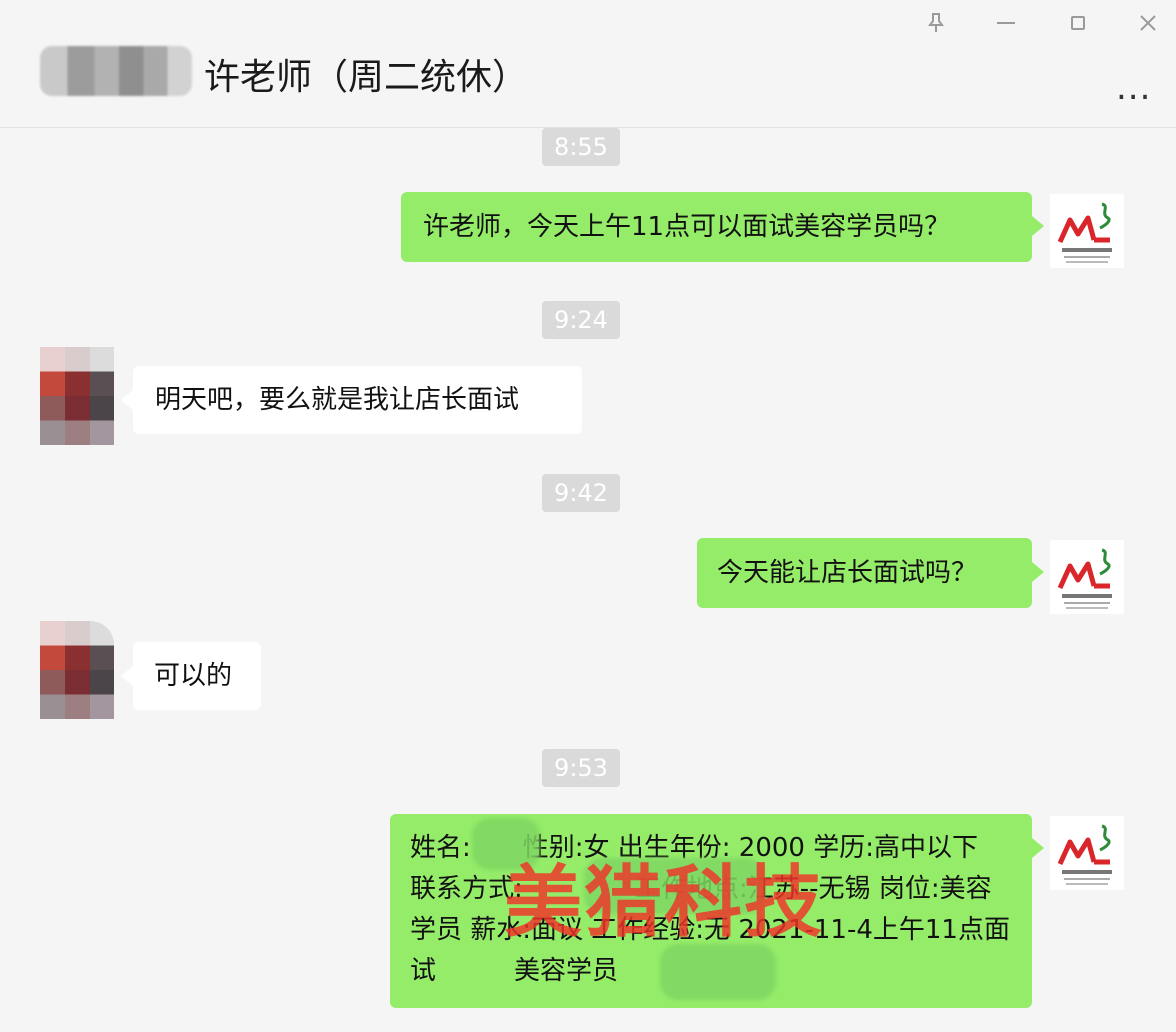 The height and width of the screenshot is (1032, 1176). Describe the element at coordinates (718, 972) in the screenshot. I see `redaction-blur` at that location.